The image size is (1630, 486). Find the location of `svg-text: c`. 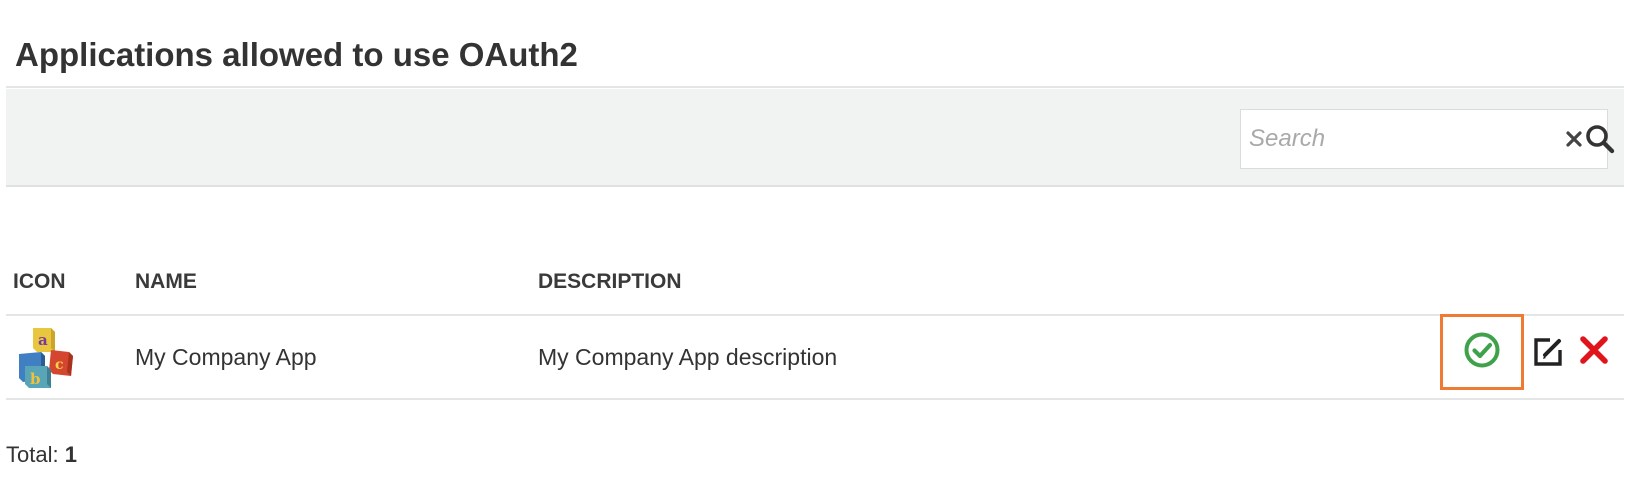

svg-text: c is located at coordinates (59, 365).